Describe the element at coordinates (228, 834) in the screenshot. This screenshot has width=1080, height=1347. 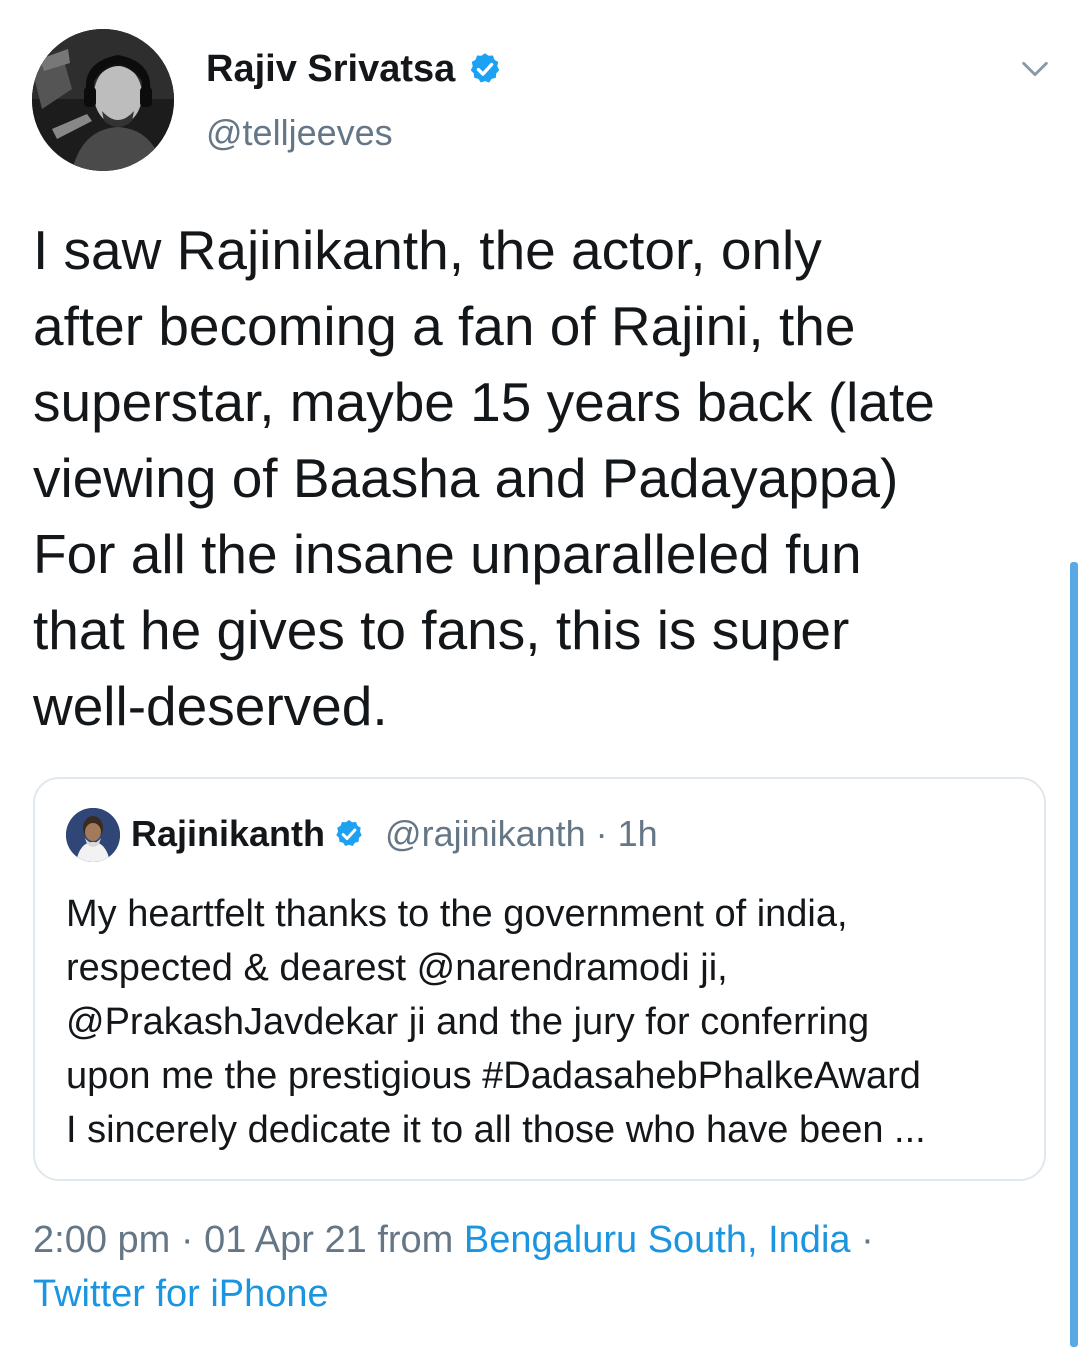
I see `quoted-author-name: Rajinikanth` at that location.